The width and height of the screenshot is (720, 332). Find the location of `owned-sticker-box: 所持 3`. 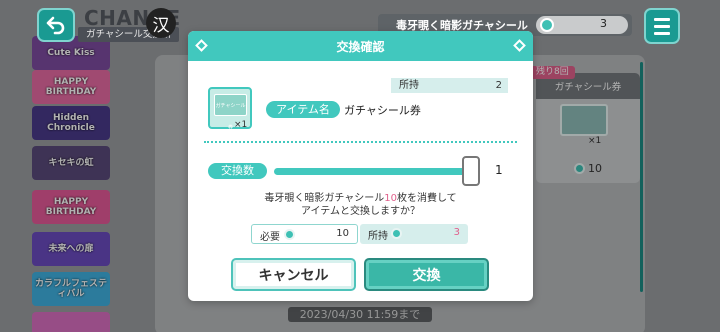

owned-sticker-box: 所持 3 is located at coordinates (414, 234).